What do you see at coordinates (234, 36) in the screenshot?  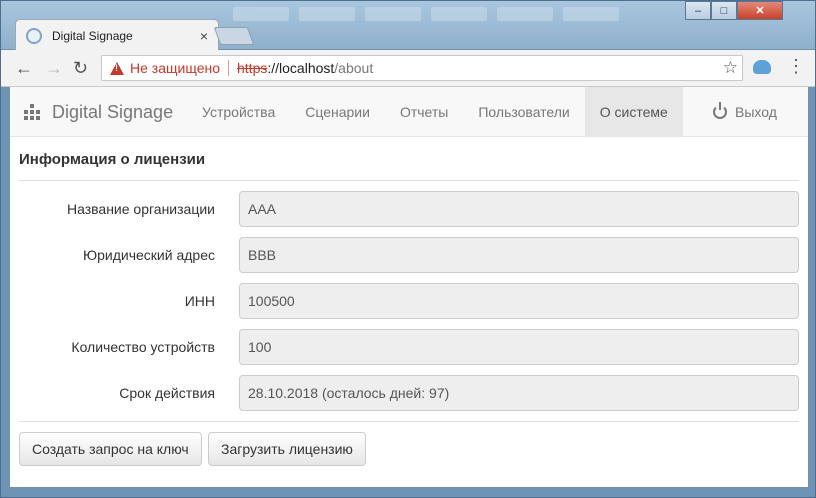 I see `new-tab-button` at bounding box center [234, 36].